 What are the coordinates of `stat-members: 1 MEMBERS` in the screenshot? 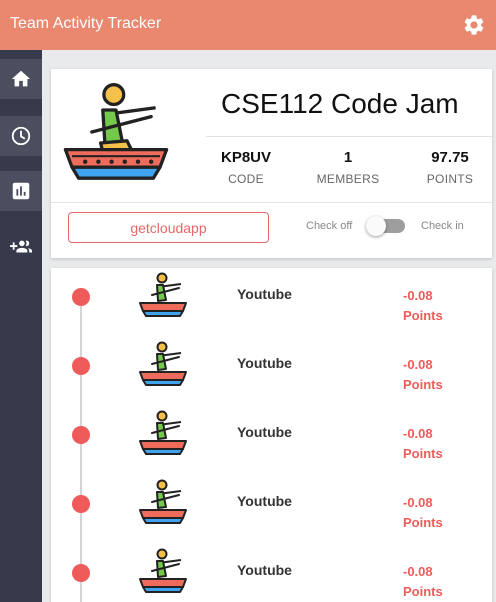 It's located at (348, 167).